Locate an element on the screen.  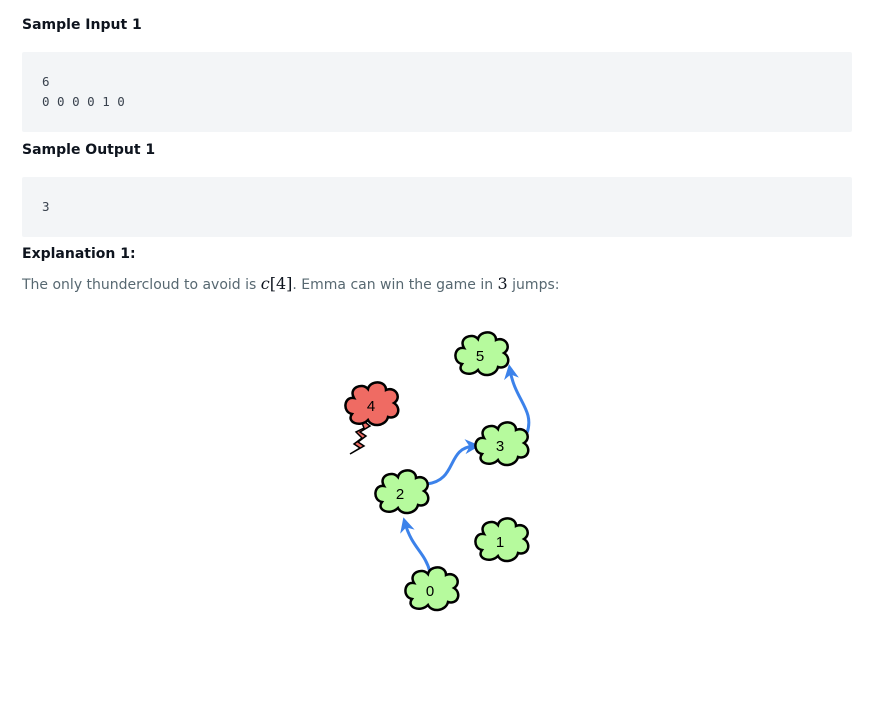
cloud-5: 5 is located at coordinates (482, 354).